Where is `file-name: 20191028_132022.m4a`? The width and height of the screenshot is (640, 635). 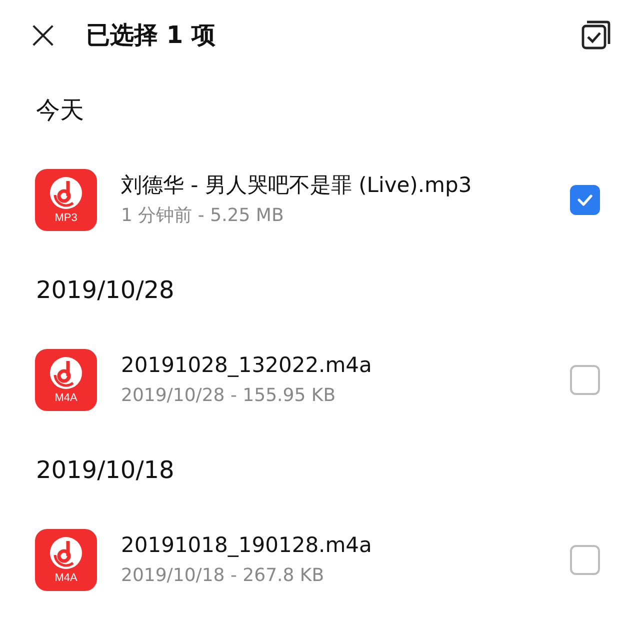 file-name: 20191028_132022.m4a is located at coordinates (247, 365).